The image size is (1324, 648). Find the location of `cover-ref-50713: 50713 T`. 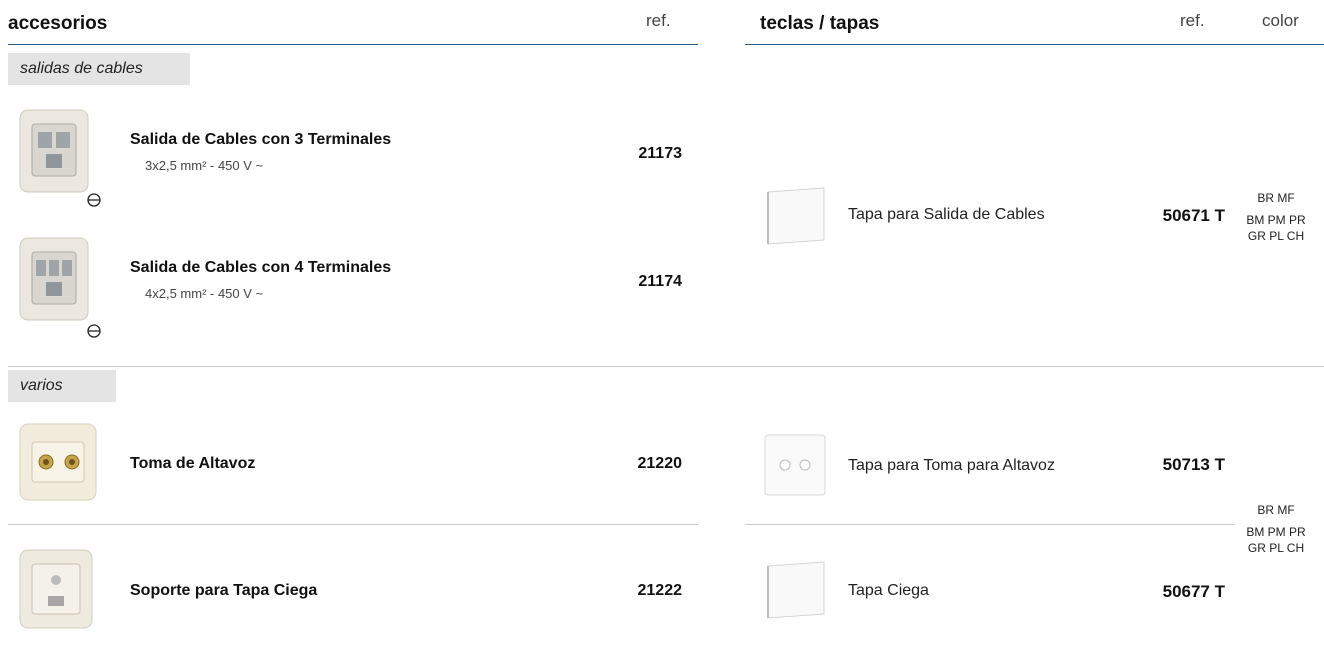

cover-ref-50713: 50713 T is located at coordinates (1193, 464).